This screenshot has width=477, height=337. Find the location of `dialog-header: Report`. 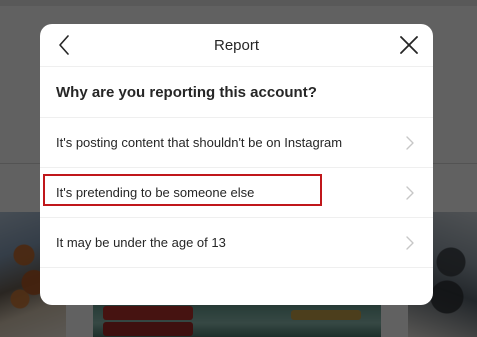

dialog-header: Report is located at coordinates (236, 45).